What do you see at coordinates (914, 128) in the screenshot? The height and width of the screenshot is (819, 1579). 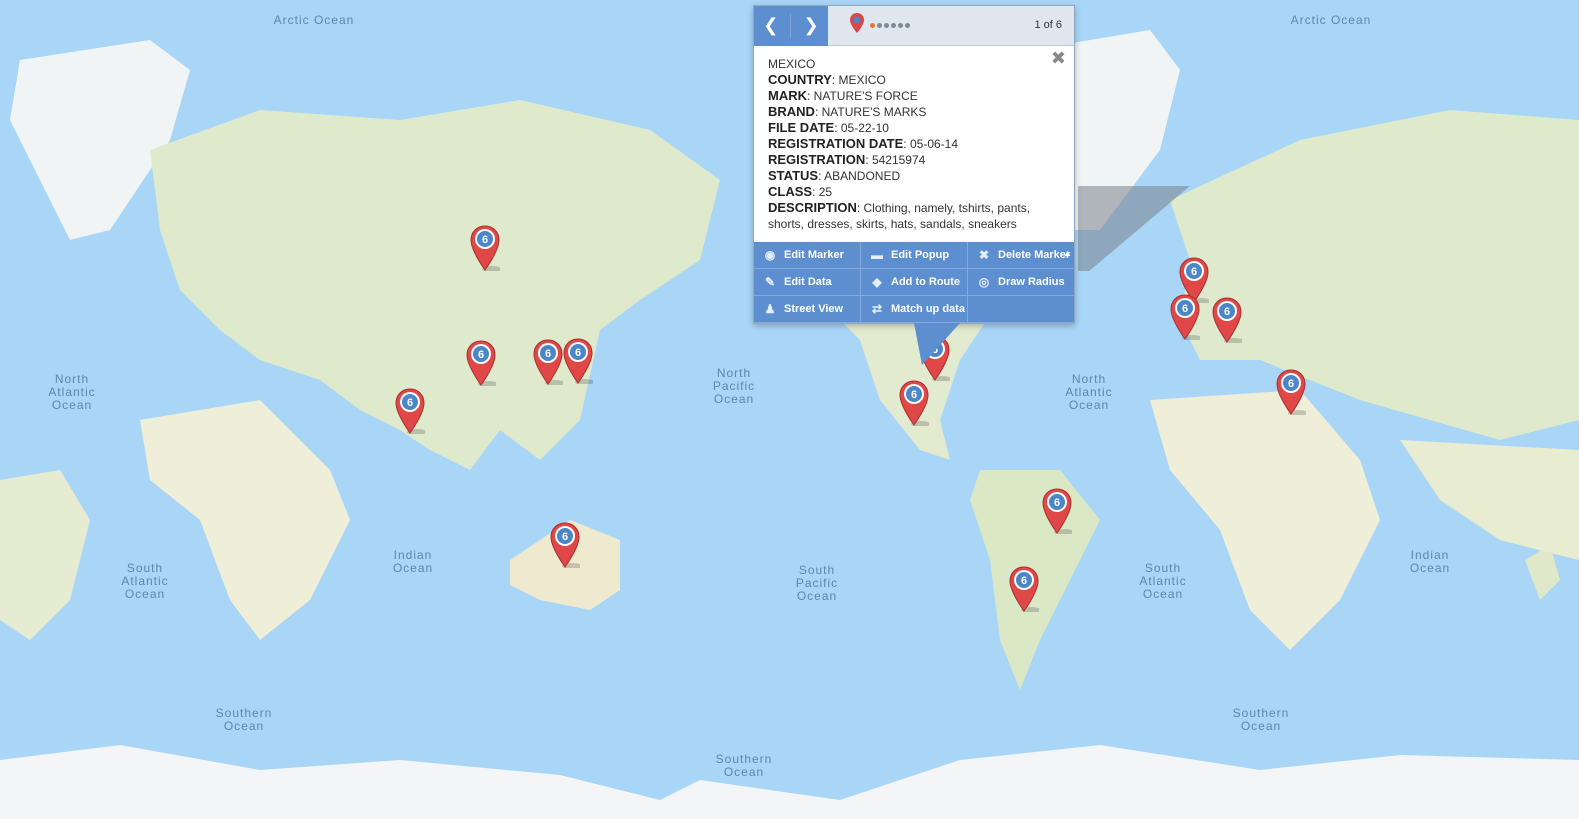 I see `field-row-file-date: FILE DATE: 05-22-10` at bounding box center [914, 128].